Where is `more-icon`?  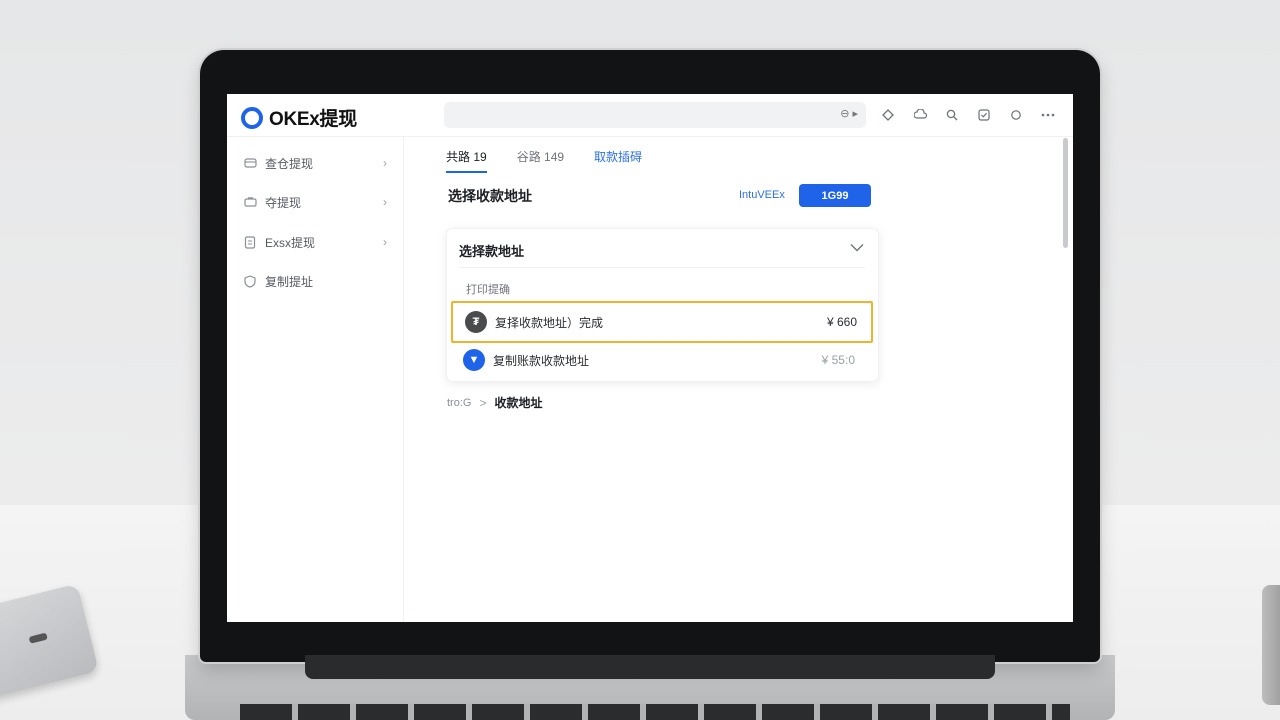 more-icon is located at coordinates (1048, 115).